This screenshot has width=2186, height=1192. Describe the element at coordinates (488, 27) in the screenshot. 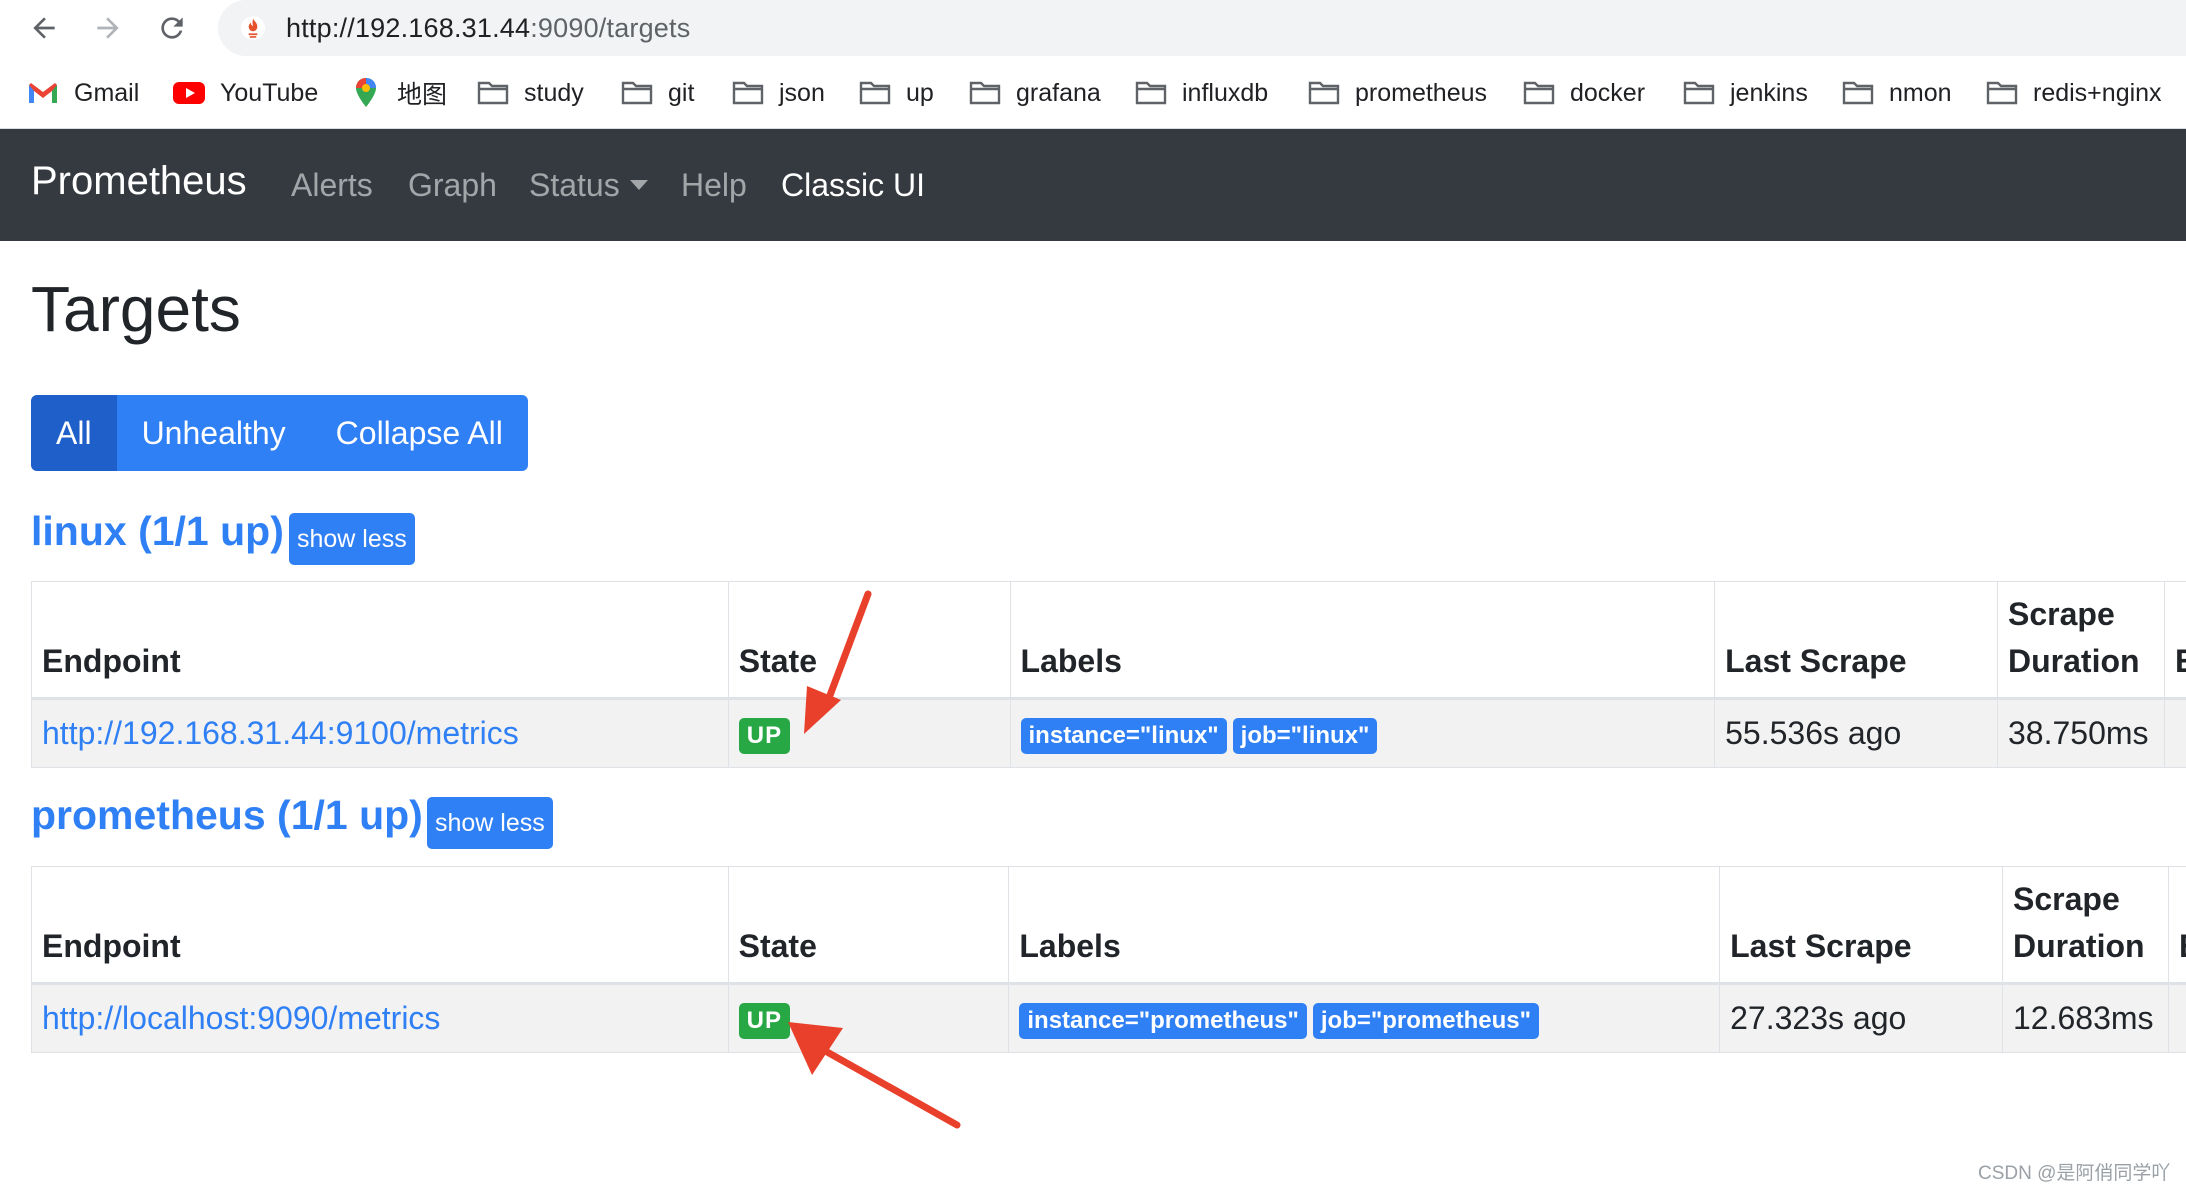

I see `url-text: http://192.168.31.44:9090/targets` at that location.